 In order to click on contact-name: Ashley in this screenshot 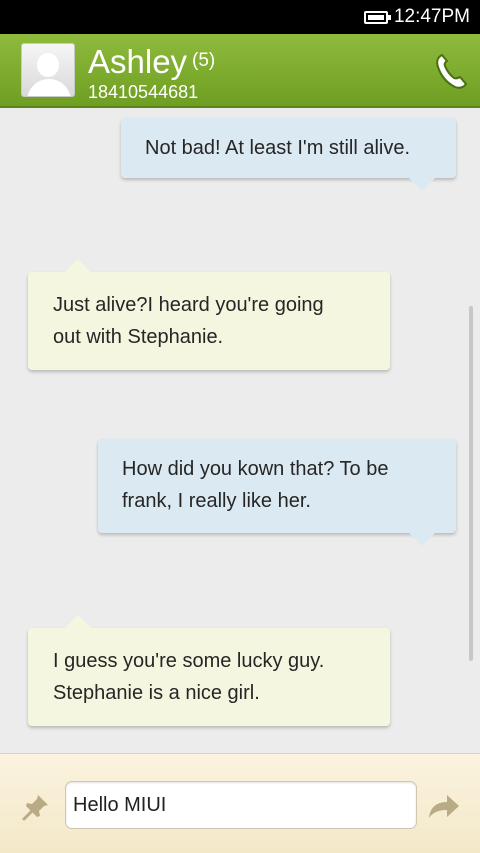, I will do `click(138, 61)`.